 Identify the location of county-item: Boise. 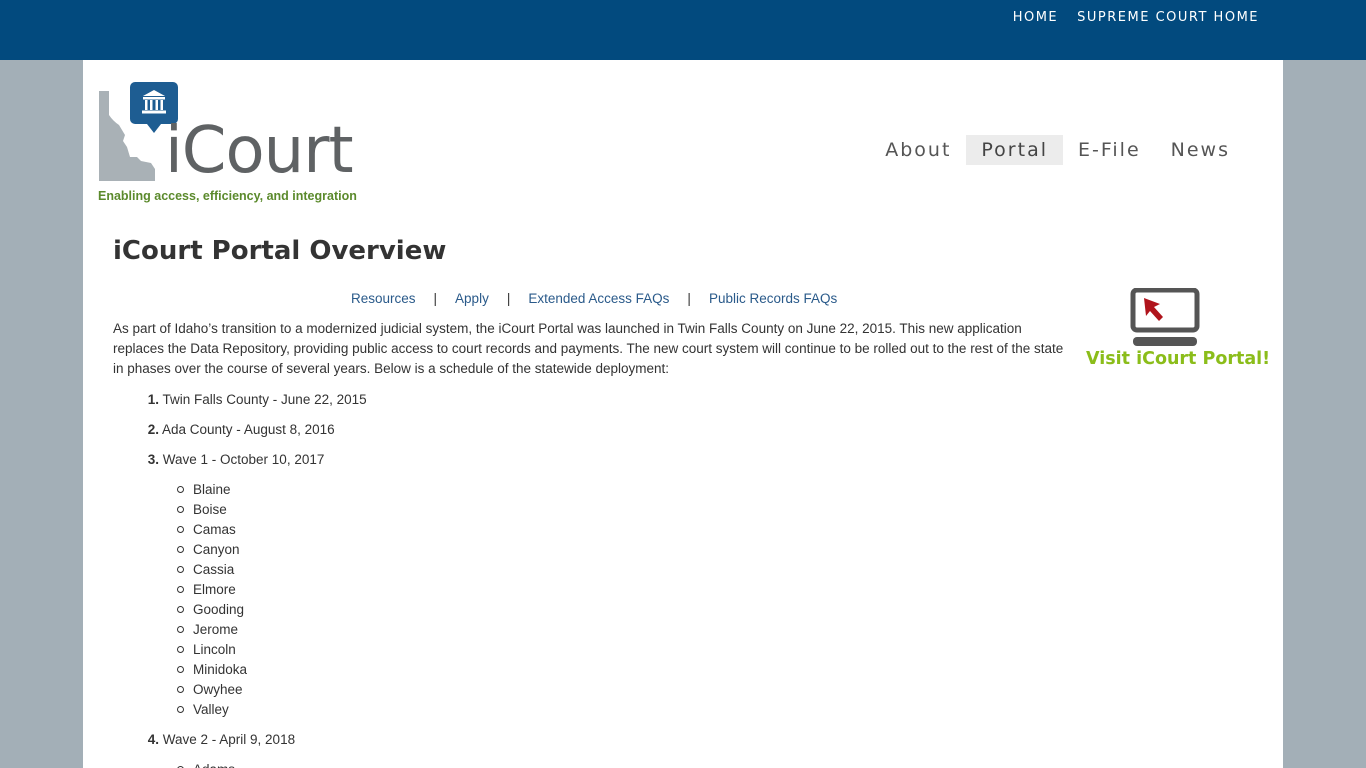
(445, 510).